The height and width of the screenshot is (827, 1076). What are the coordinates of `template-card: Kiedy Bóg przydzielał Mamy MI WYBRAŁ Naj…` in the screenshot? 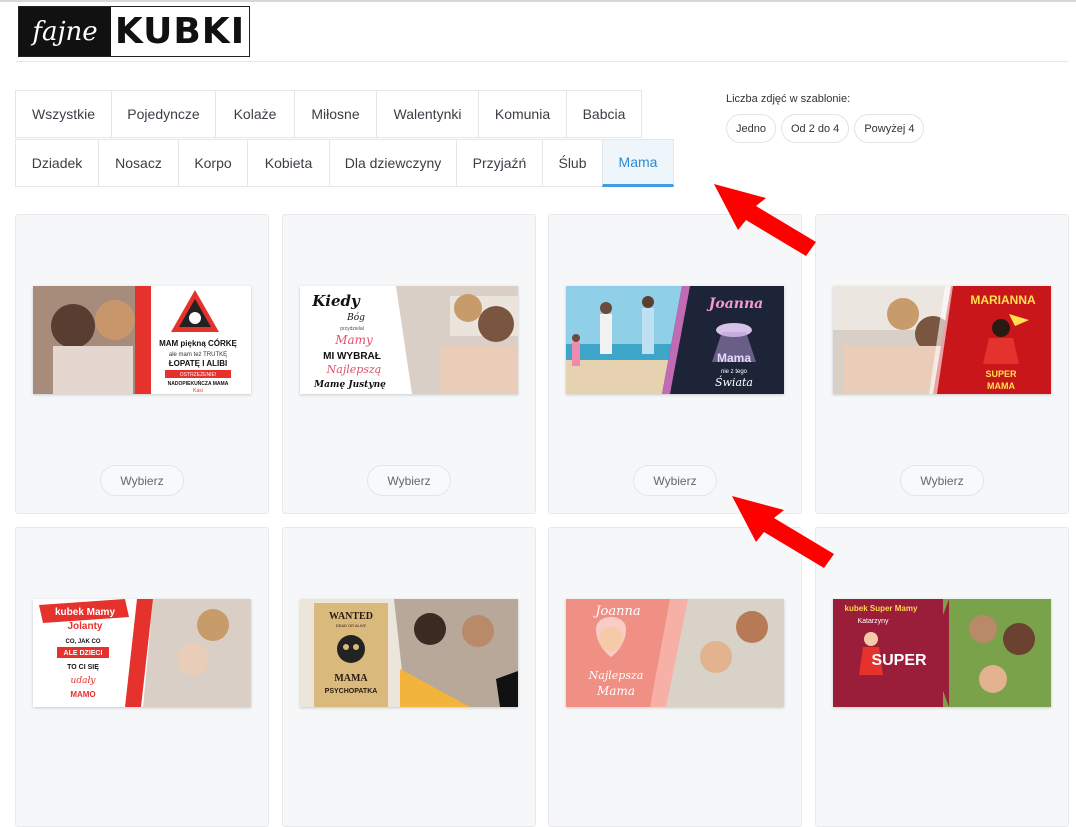 It's located at (409, 364).